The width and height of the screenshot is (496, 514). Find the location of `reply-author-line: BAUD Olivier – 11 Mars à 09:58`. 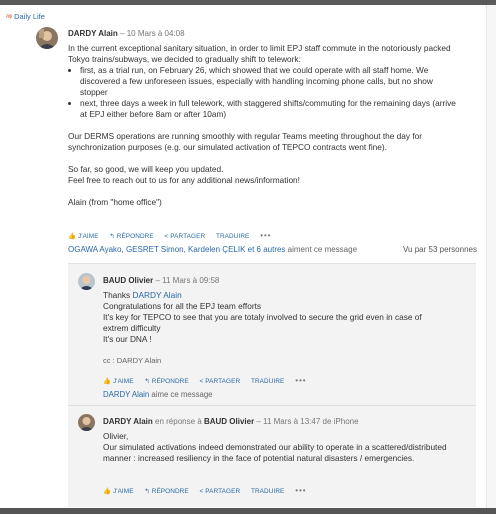

reply-author-line: BAUD Olivier – 11 Mars à 09:58 is located at coordinates (161, 280).